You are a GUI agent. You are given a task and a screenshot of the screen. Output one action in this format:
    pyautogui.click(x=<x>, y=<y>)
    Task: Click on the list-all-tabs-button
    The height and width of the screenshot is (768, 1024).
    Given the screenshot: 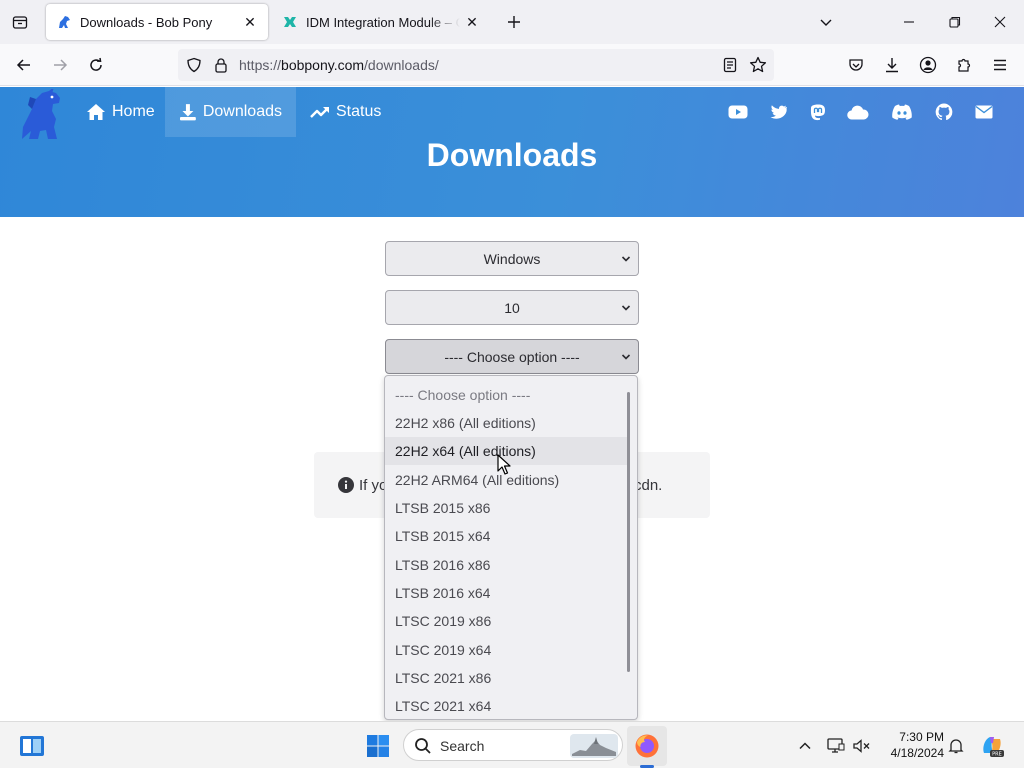 What is the action you would take?
    pyautogui.click(x=826, y=22)
    